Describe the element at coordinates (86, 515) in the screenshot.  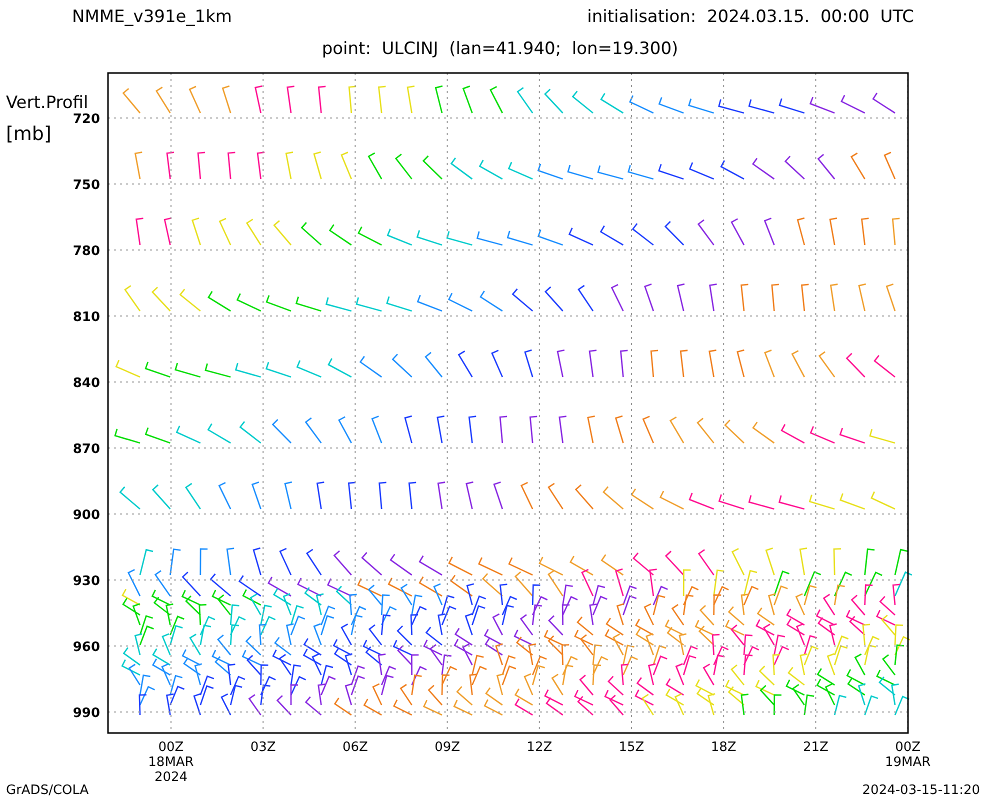
I see `y-tick-label: 900` at that location.